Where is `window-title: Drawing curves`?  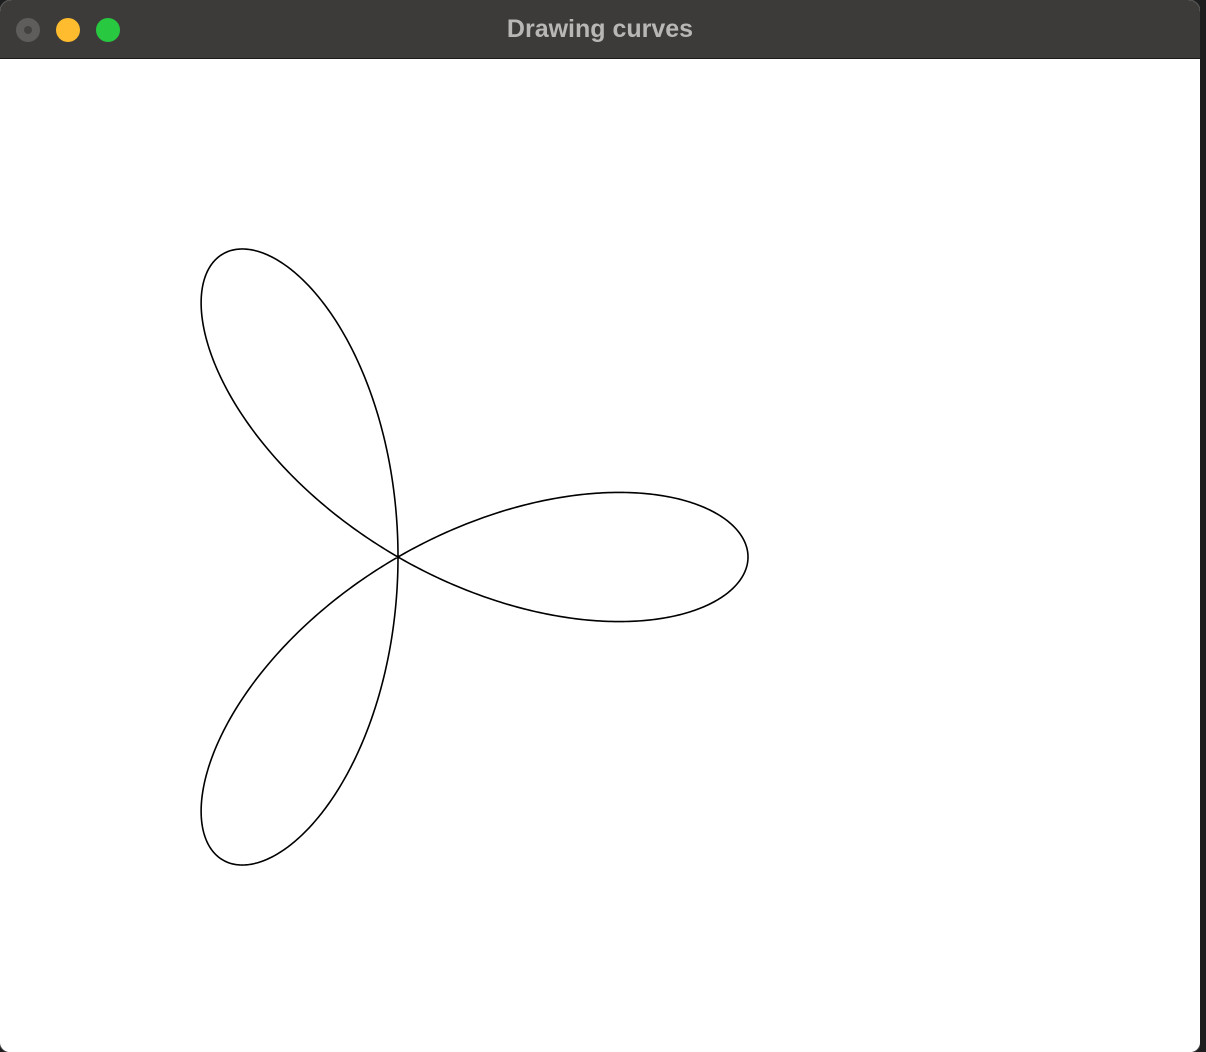
window-title: Drawing curves is located at coordinates (600, 29).